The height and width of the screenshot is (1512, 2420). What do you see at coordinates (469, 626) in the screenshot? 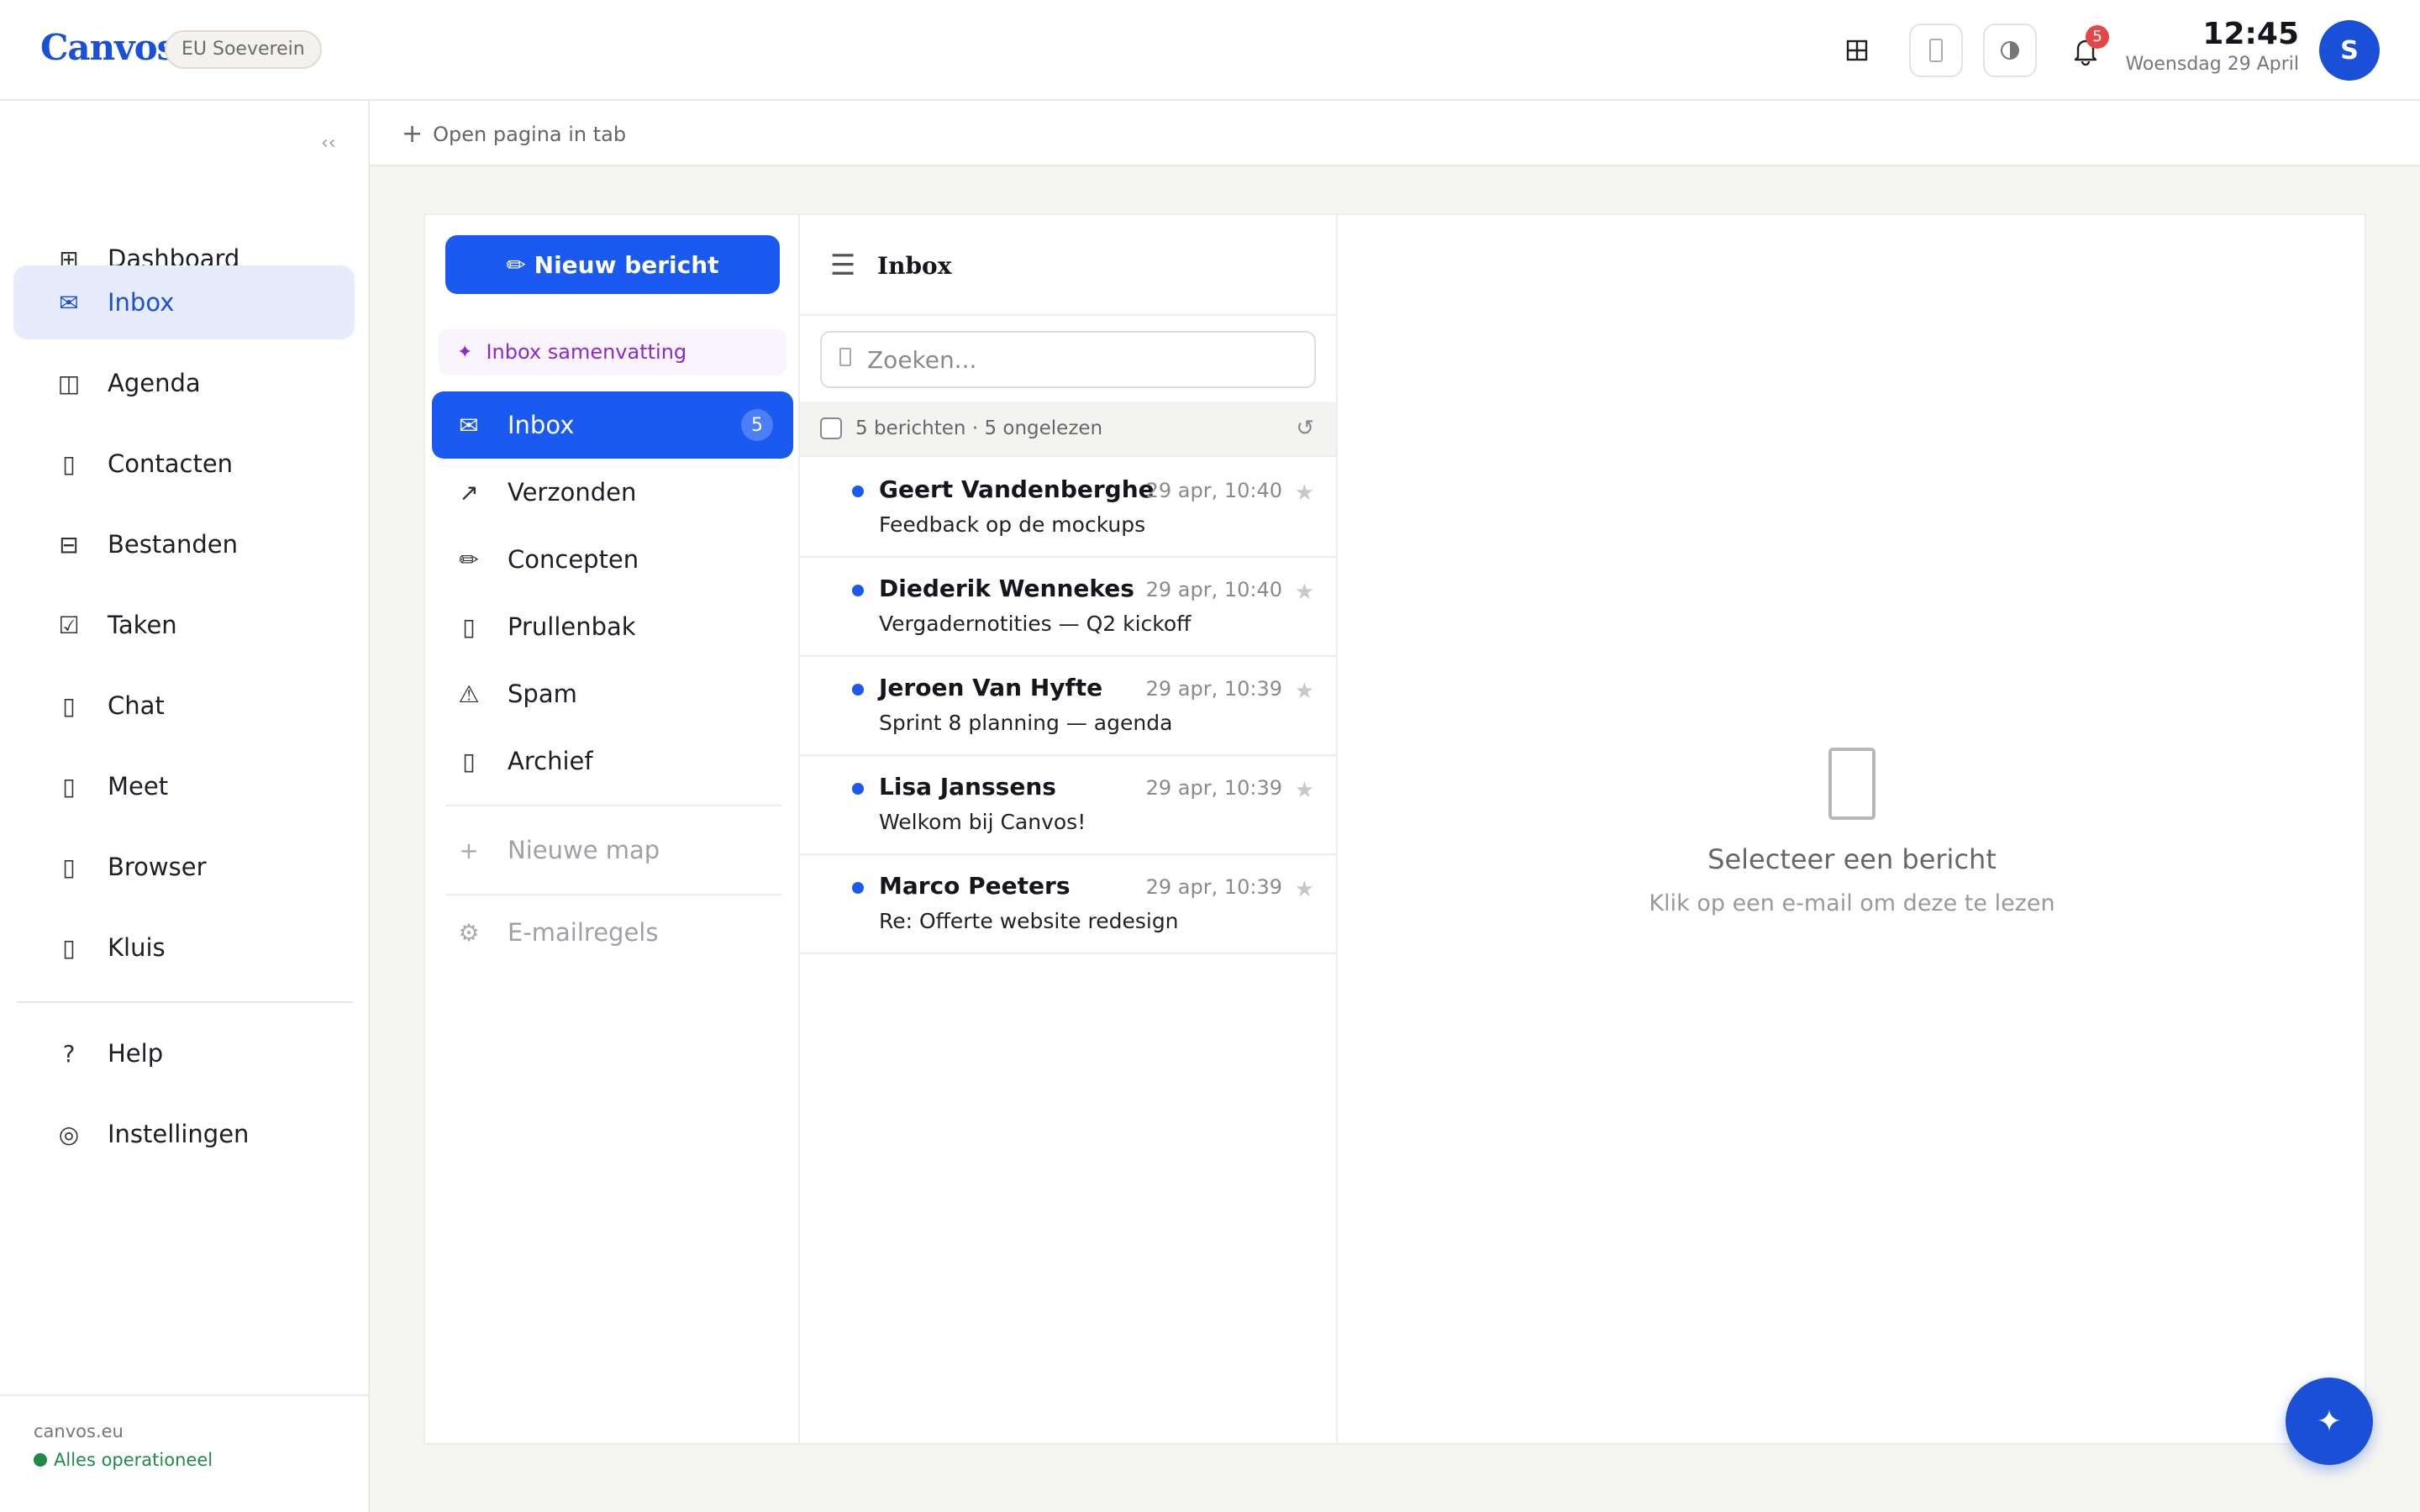
I see `trash-icon: ▯` at bounding box center [469, 626].